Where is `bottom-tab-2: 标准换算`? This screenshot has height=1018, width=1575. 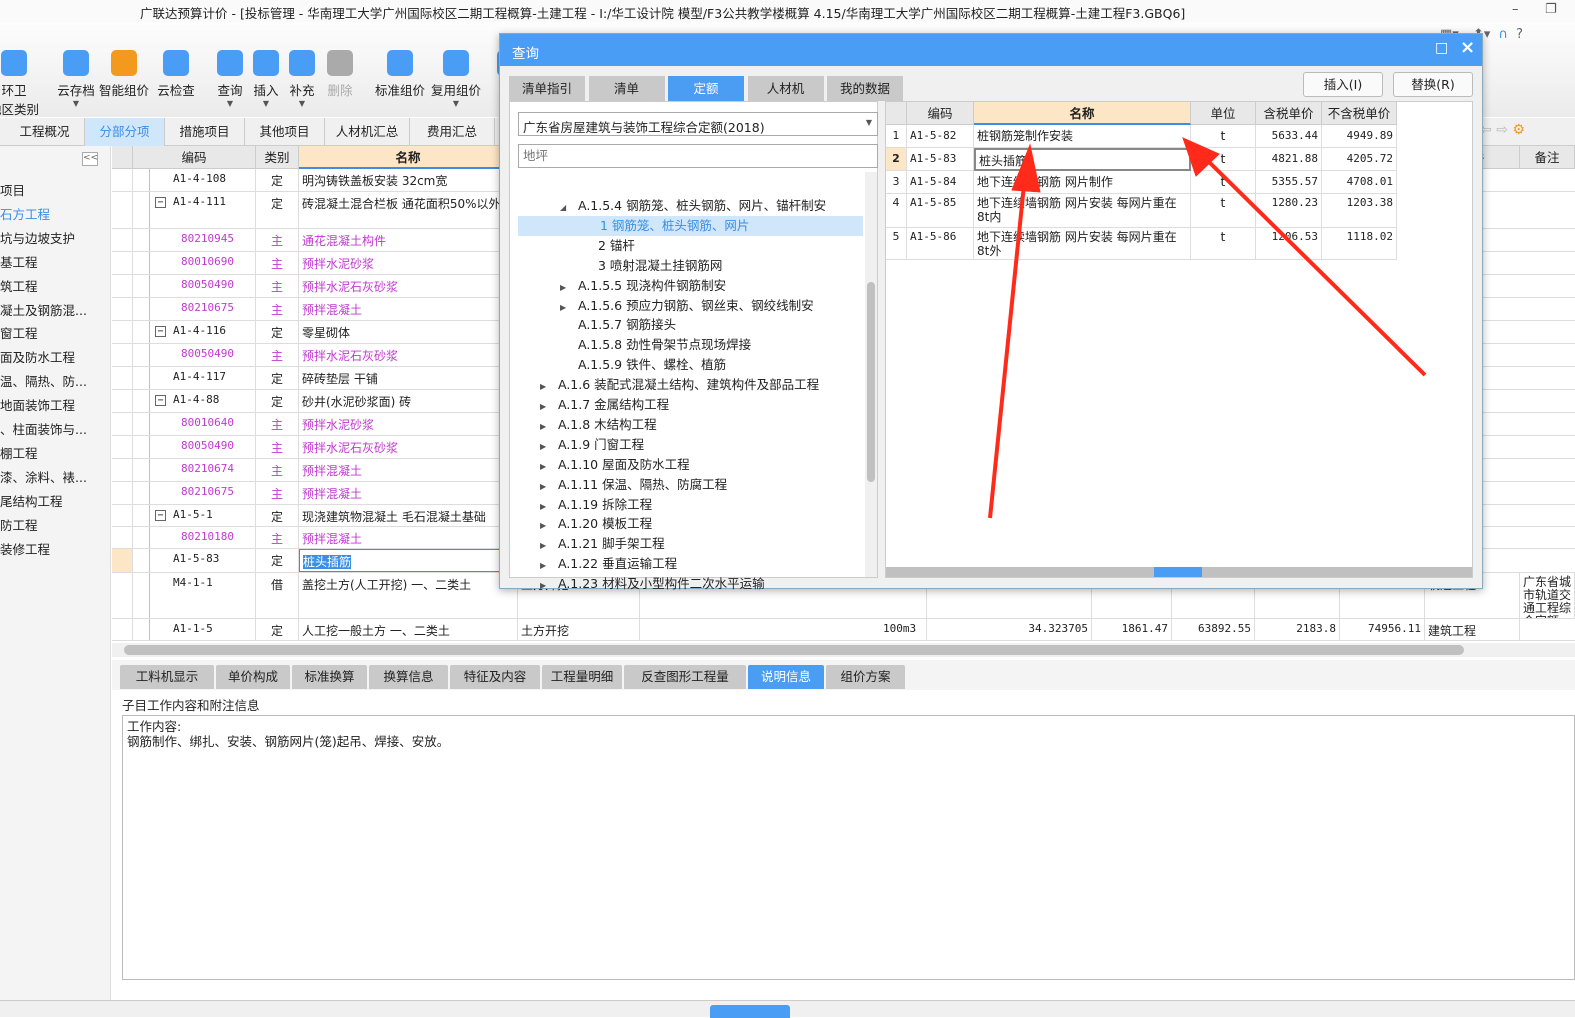
bottom-tab-2: 标准换算 is located at coordinates (329, 677).